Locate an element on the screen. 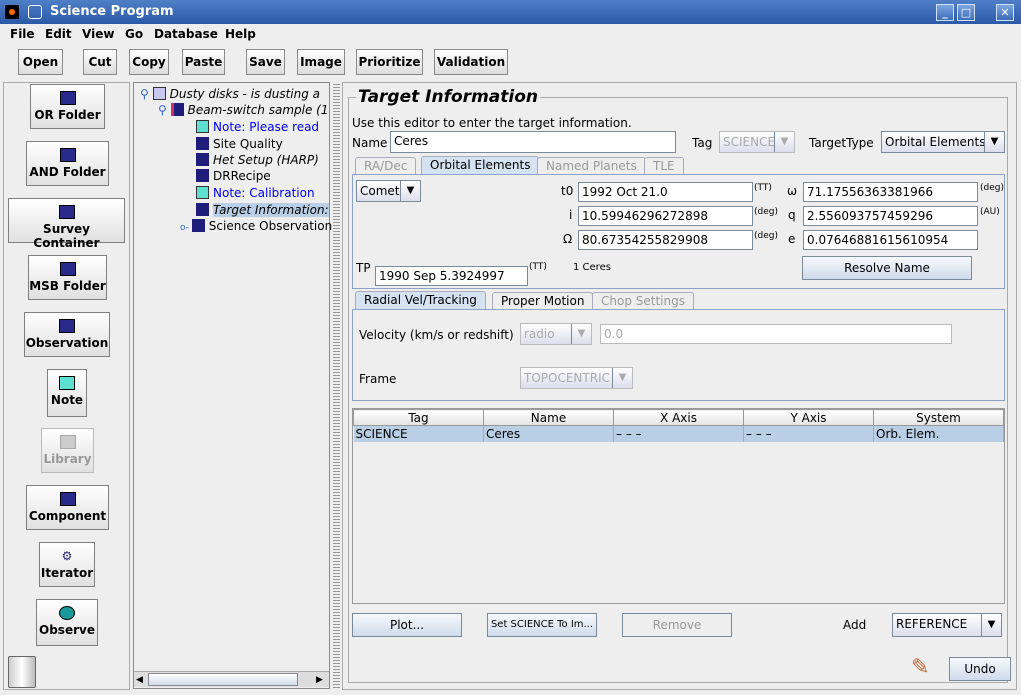  menu-edit: Edit is located at coordinates (58, 34).